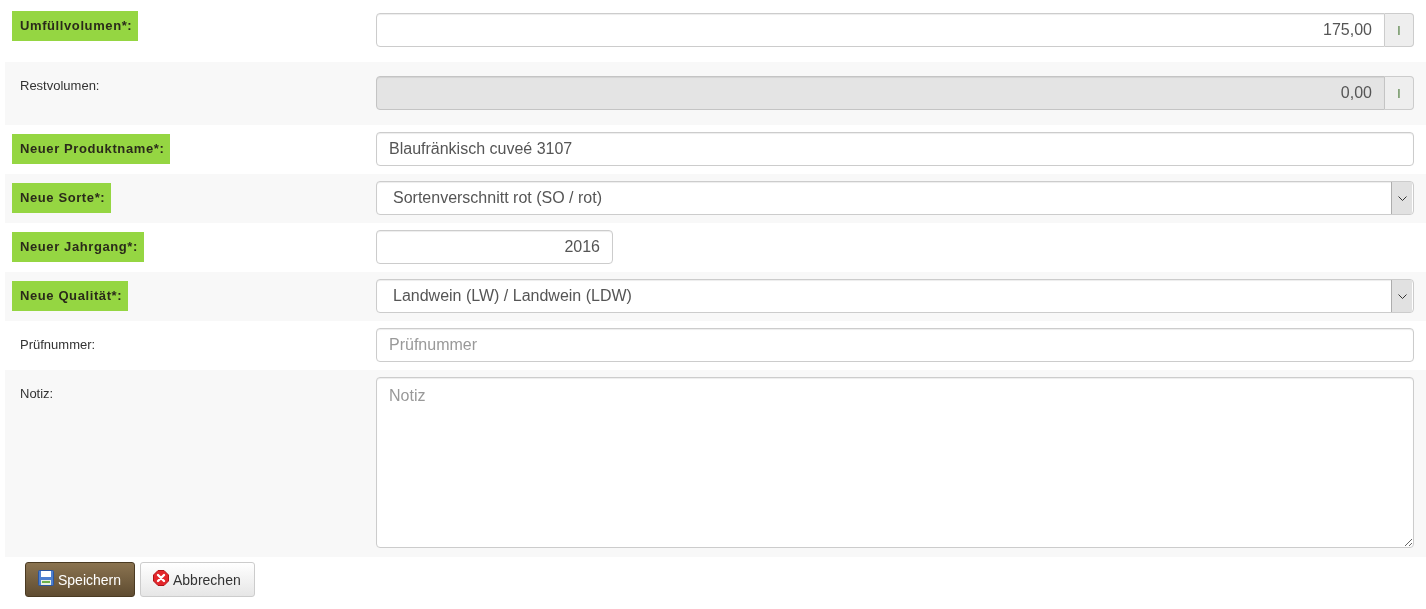  Describe the element at coordinates (895, 345) in the screenshot. I see `text-input: Prüfnummer` at that location.